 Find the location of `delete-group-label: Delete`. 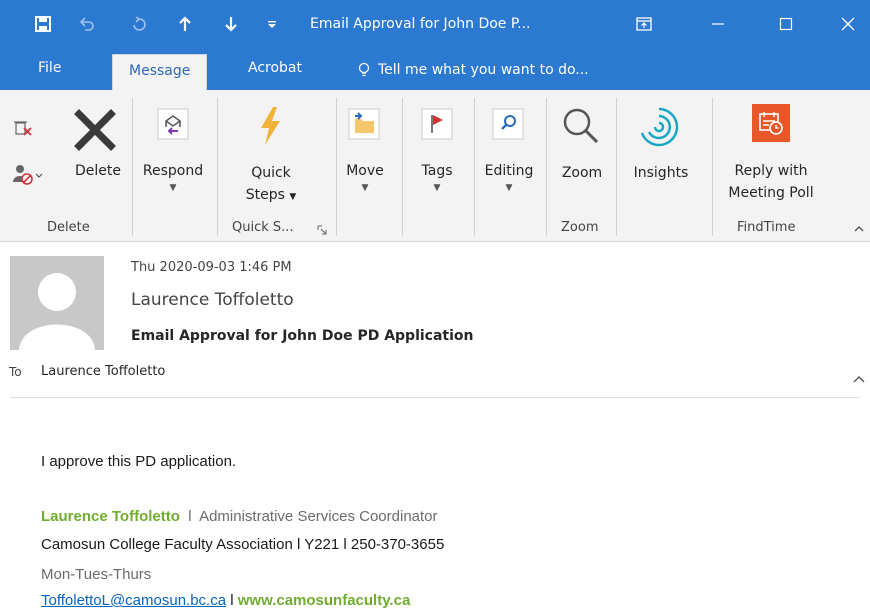

delete-group-label: Delete is located at coordinates (68, 227).